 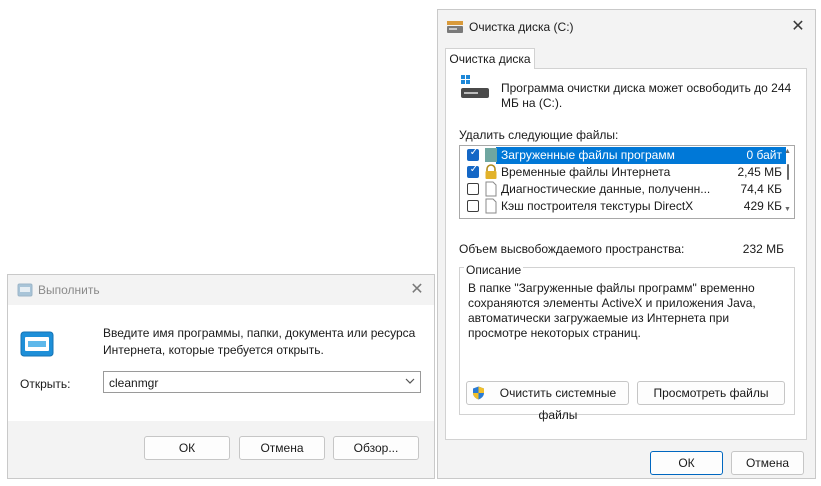 What do you see at coordinates (787, 151) in the screenshot?
I see `scroll-up-icon: ▲` at bounding box center [787, 151].